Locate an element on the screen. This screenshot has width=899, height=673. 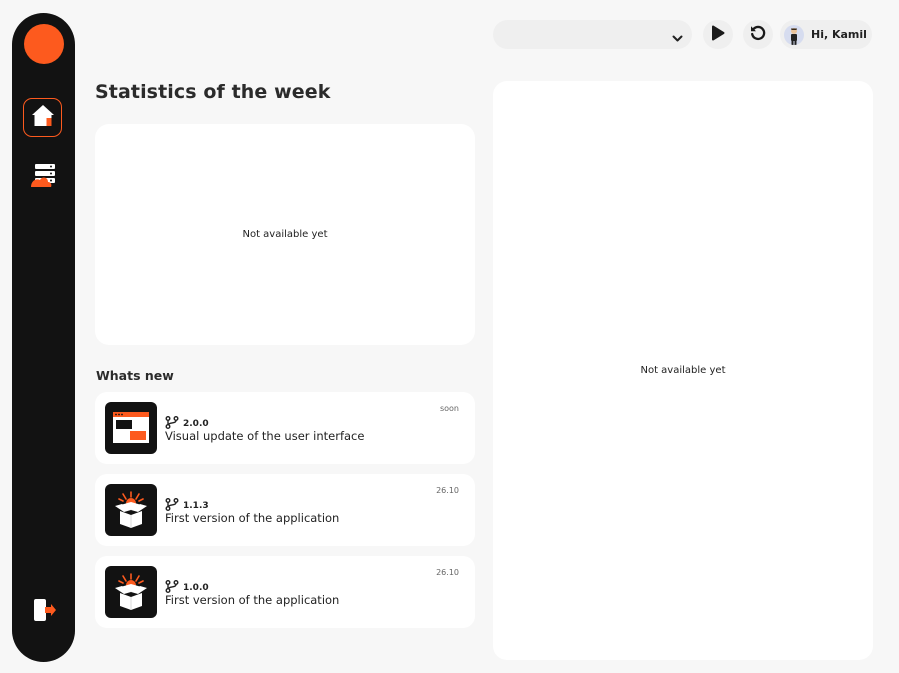
sidebar is located at coordinates (43, 337).